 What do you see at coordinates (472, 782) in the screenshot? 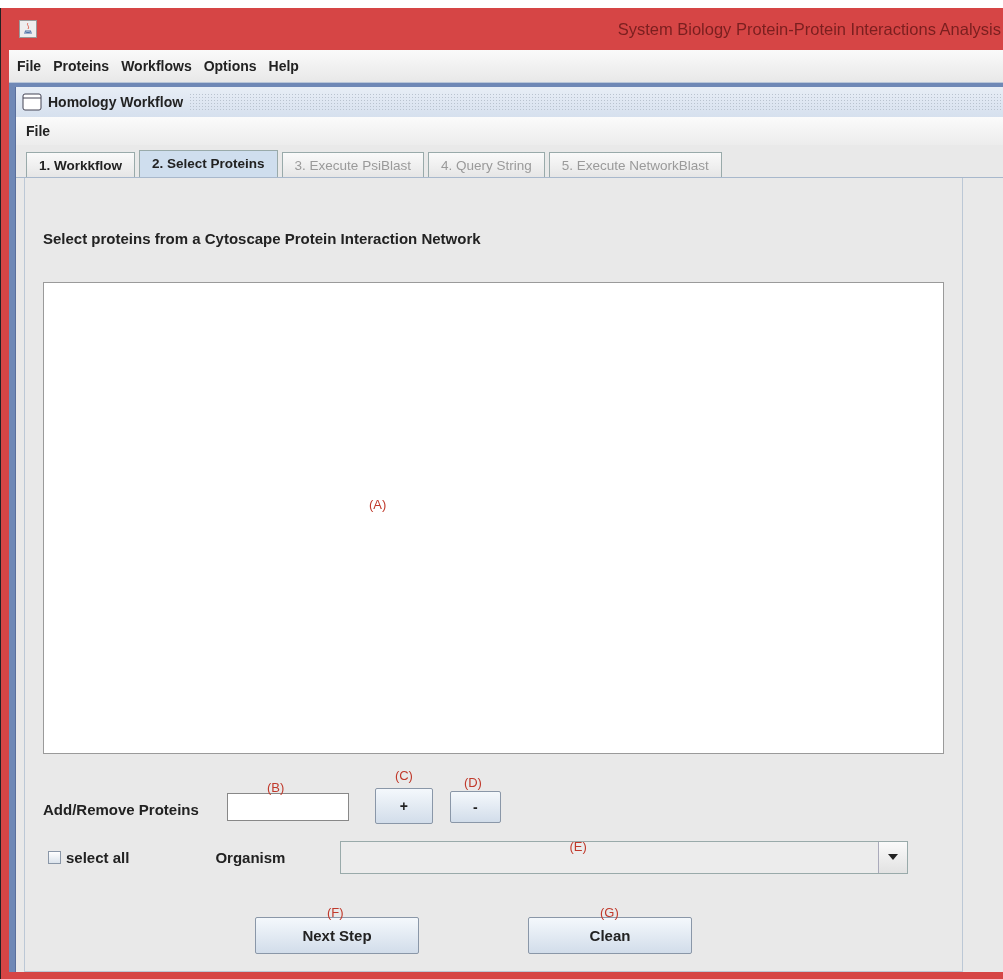
I see `annotation-label: (D)` at bounding box center [472, 782].